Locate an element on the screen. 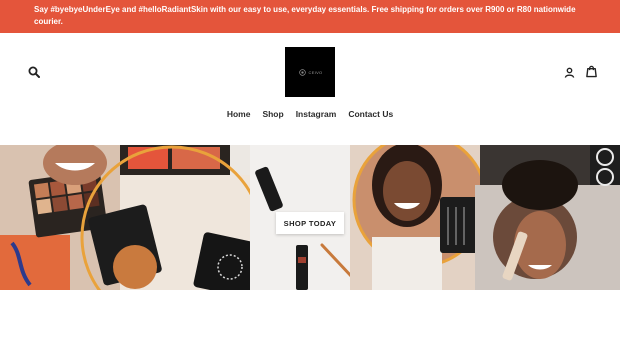 The height and width of the screenshot is (343, 620). logo-mark: CEIVO is located at coordinates (310, 72).